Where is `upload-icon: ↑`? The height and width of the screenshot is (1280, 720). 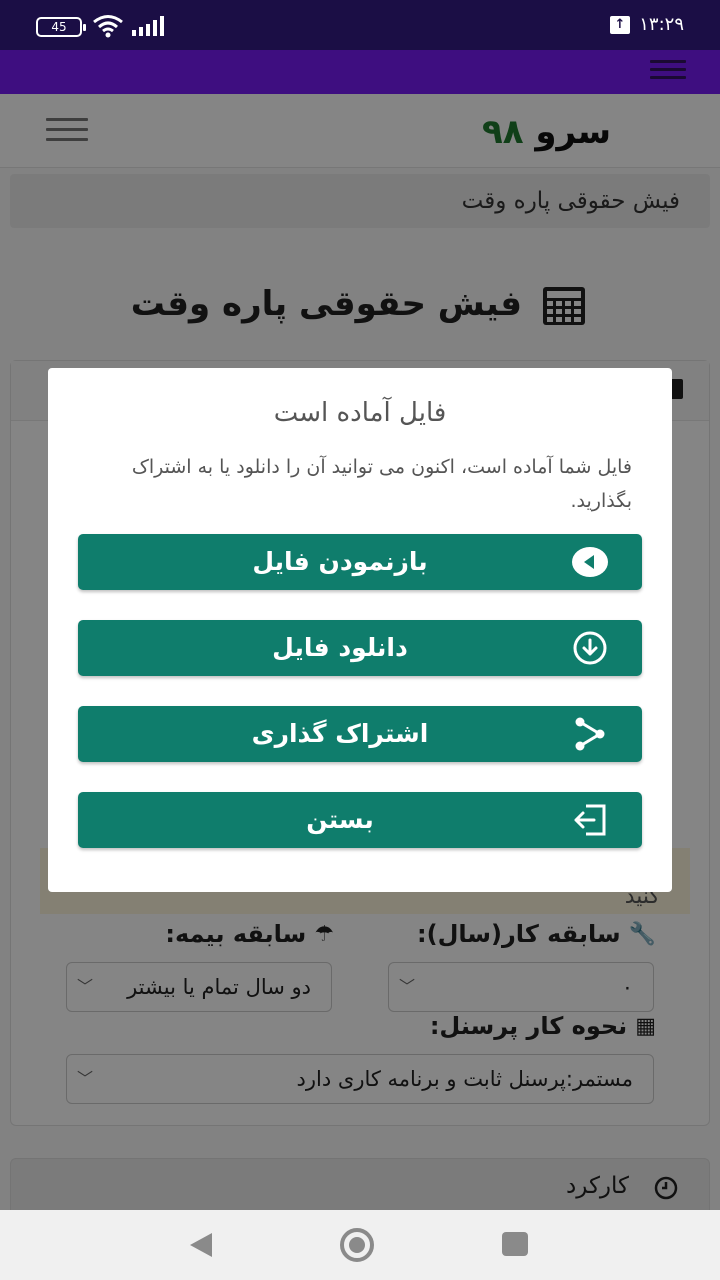 upload-icon: ↑ is located at coordinates (620, 25).